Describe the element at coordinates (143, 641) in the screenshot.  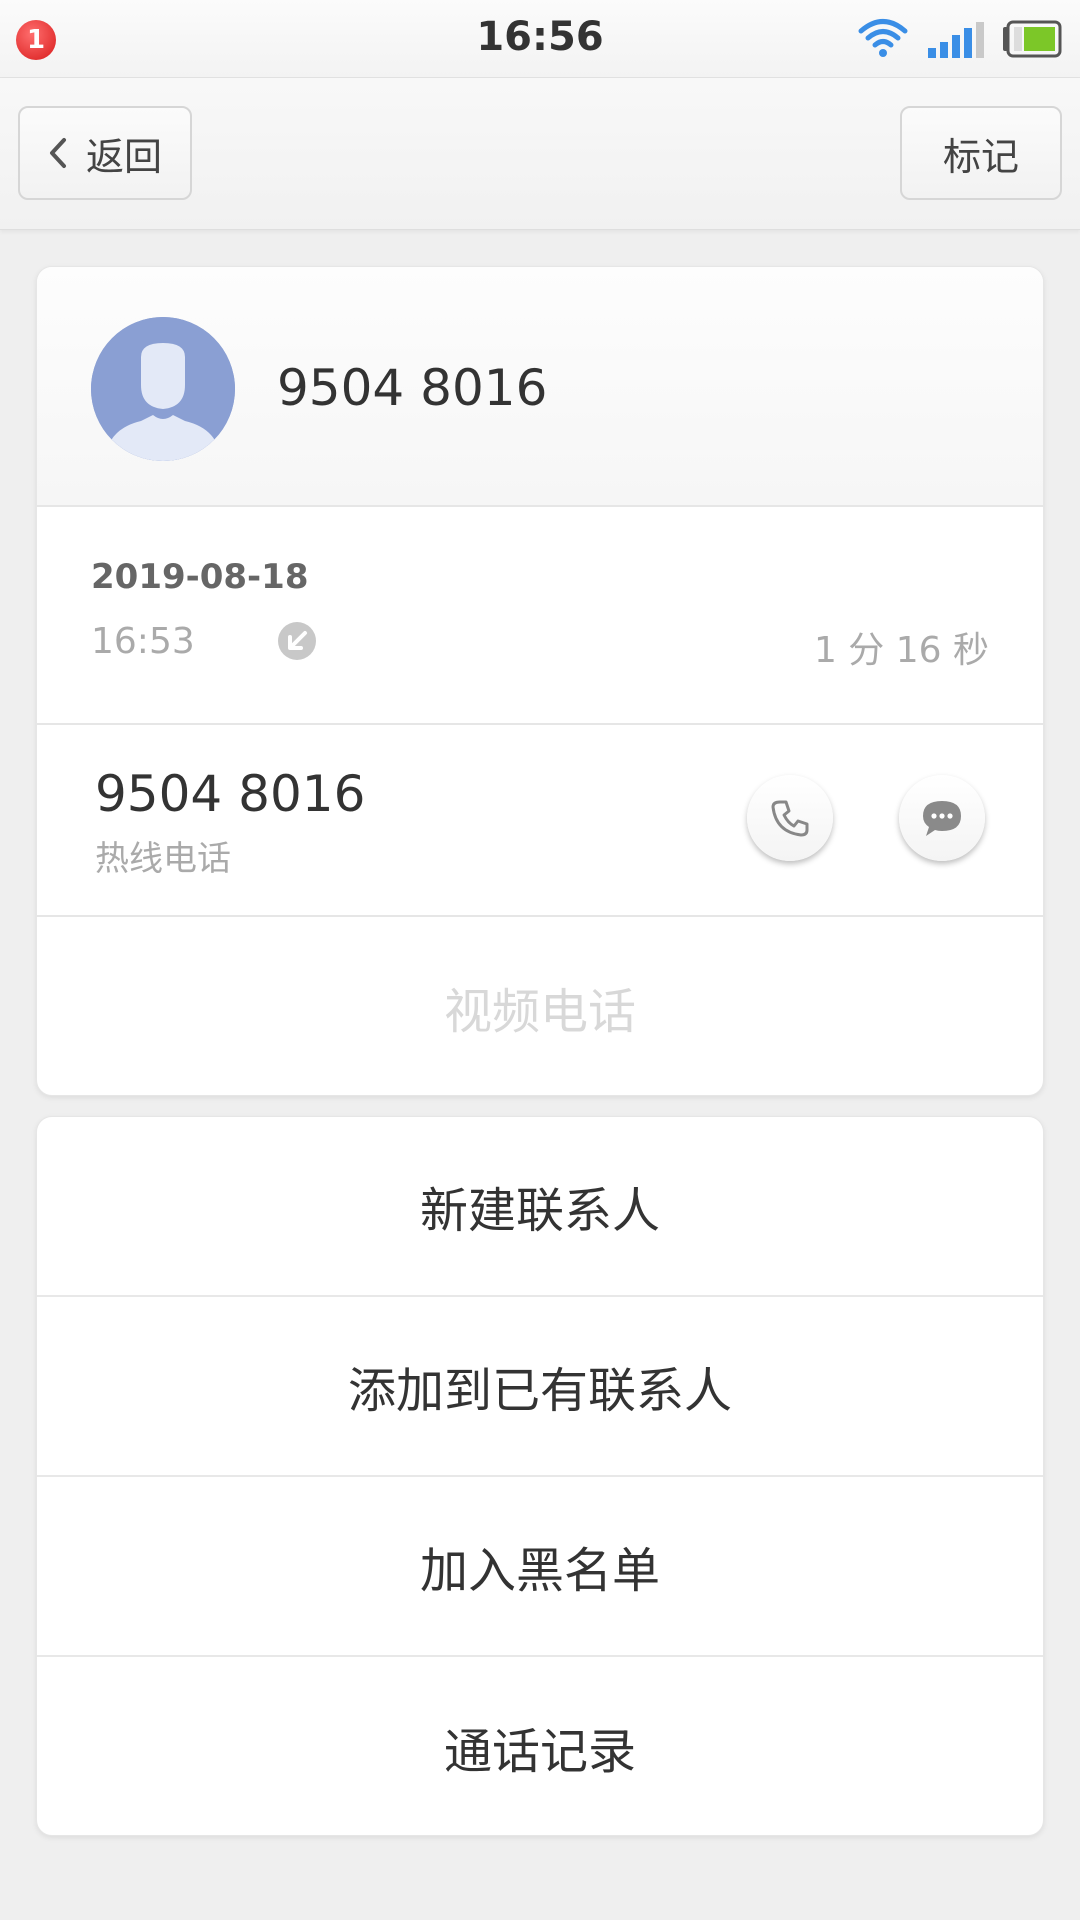
I see `call-time: 16:53` at that location.